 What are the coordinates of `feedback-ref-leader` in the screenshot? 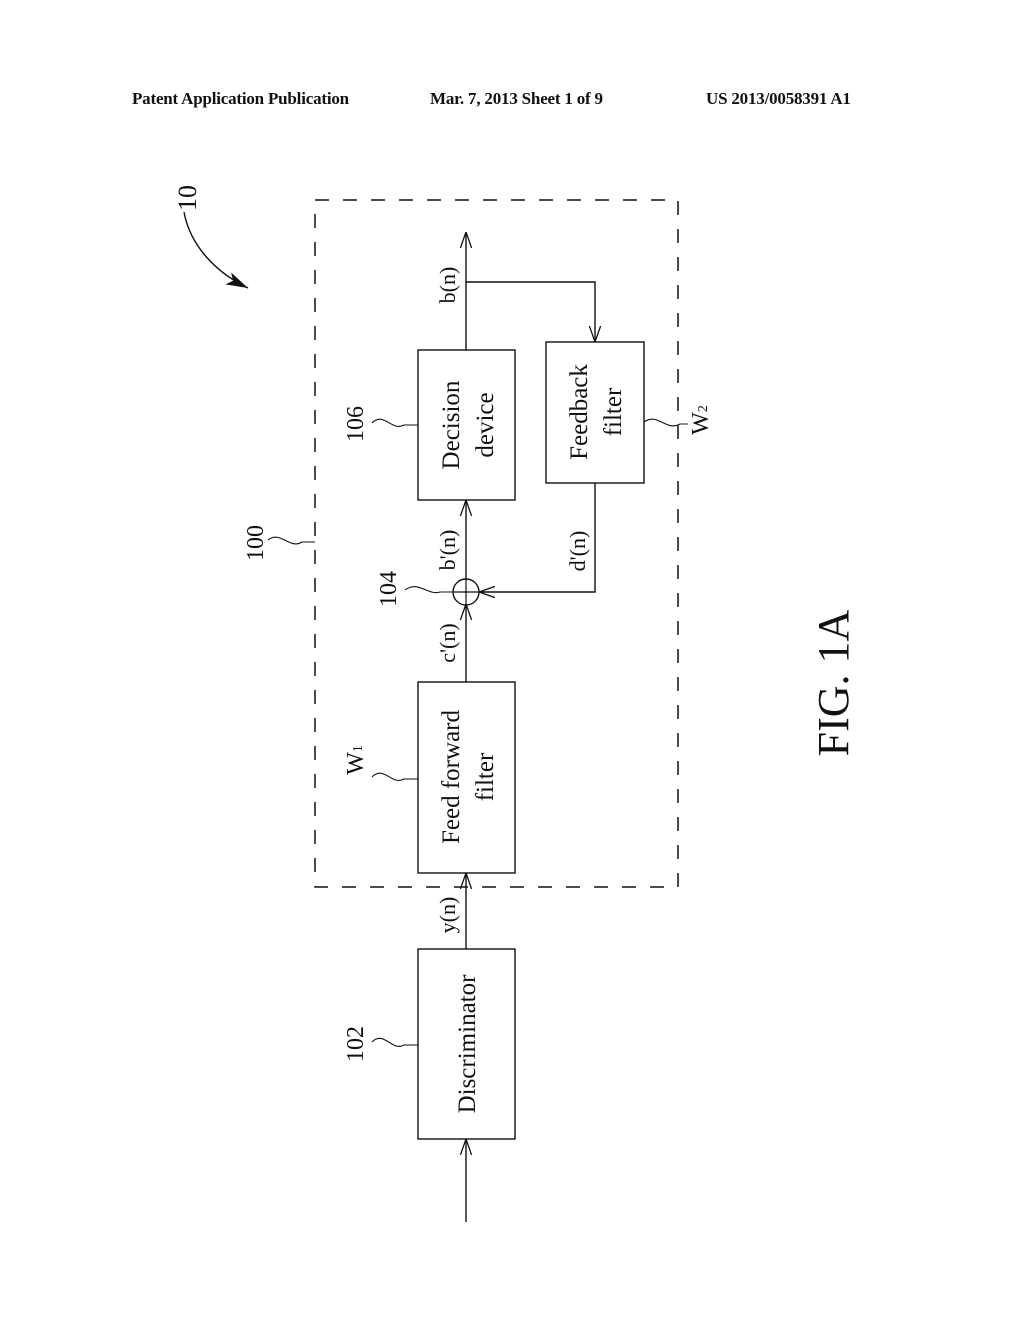 It's located at (665, 422).